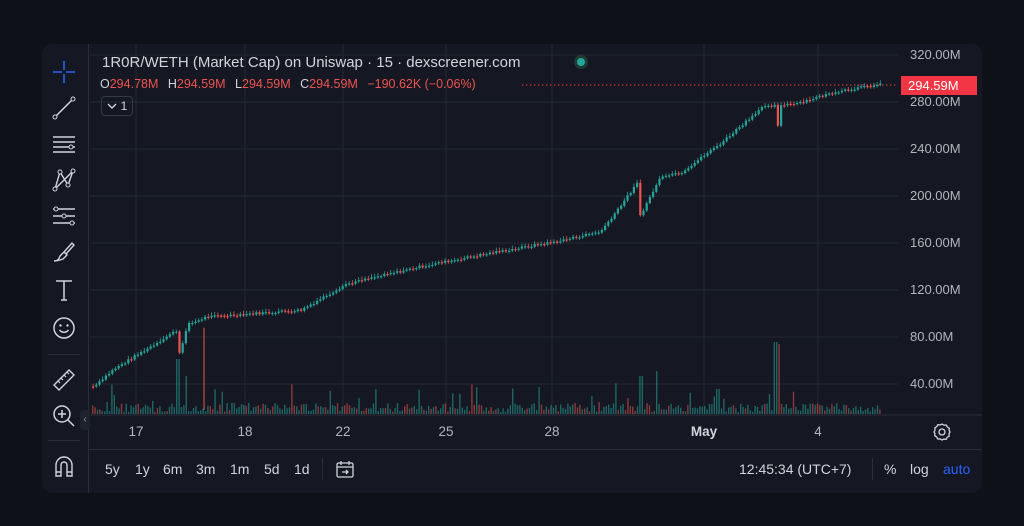  What do you see at coordinates (890, 469) in the screenshot?
I see `percent-scale-toggle: %` at bounding box center [890, 469].